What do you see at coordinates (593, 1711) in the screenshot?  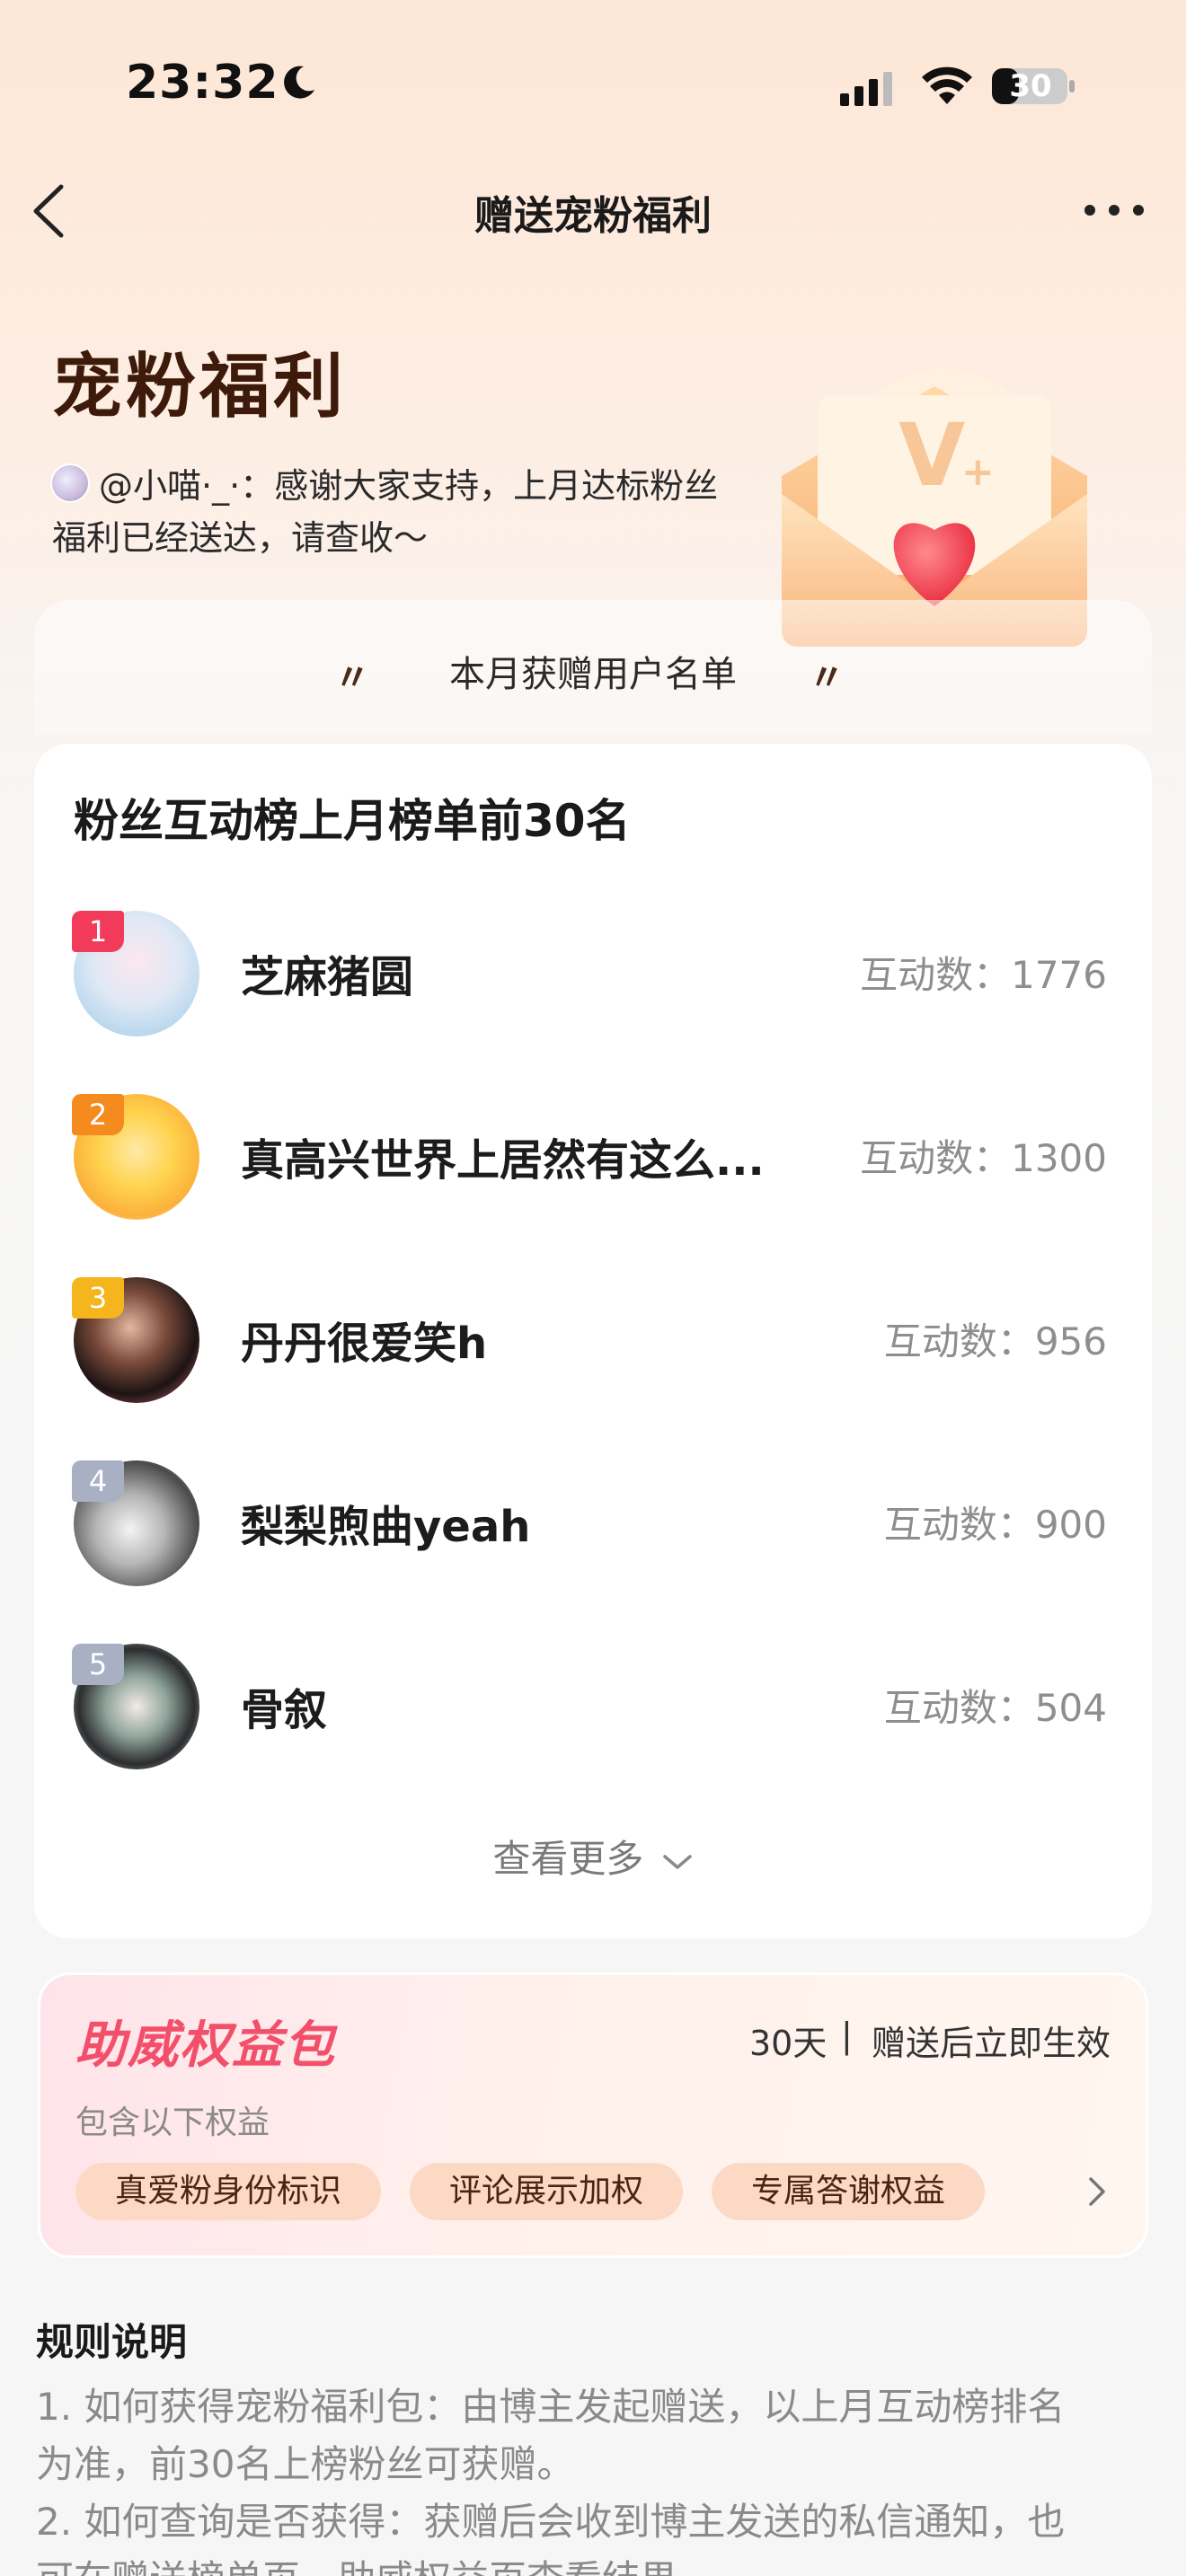 I see `leaderboard-row: 5 骨叙 互动数：504` at bounding box center [593, 1711].